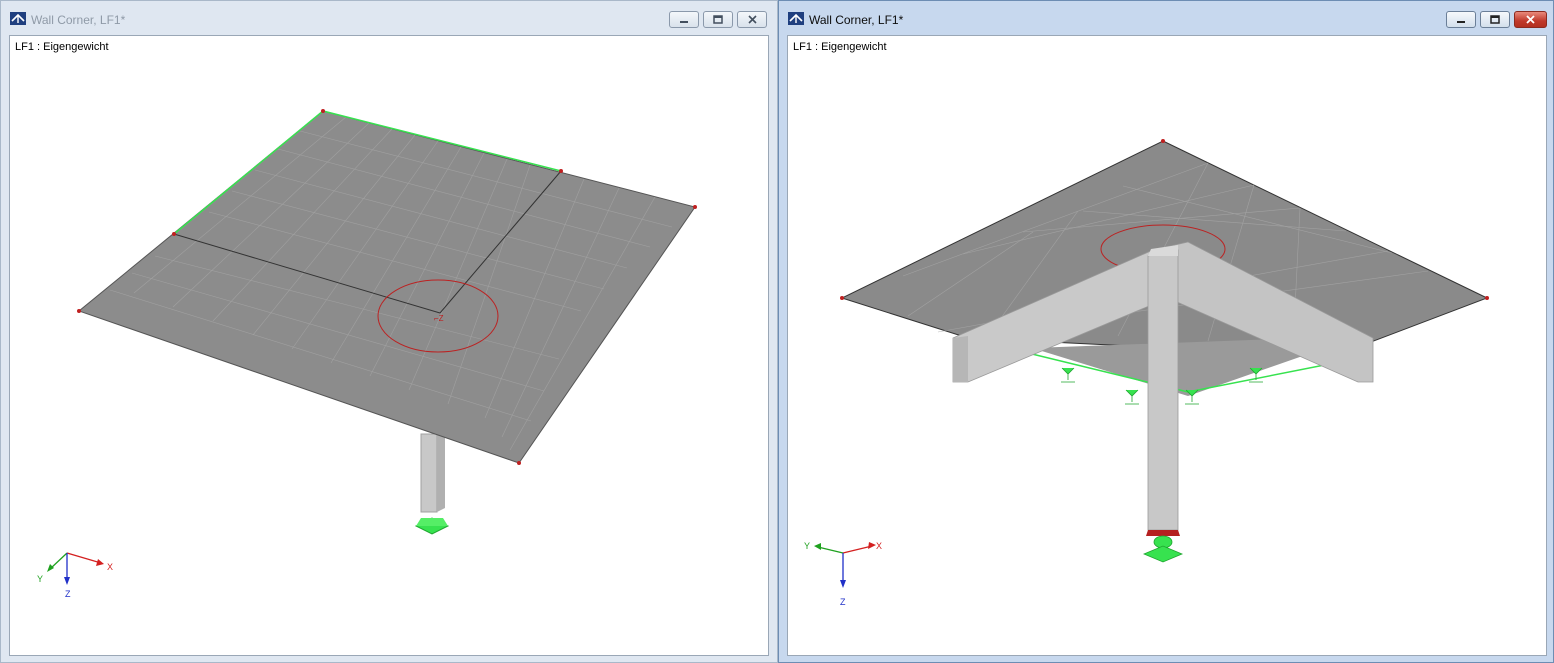 This screenshot has width=1554, height=663. What do you see at coordinates (439, 318) in the screenshot?
I see `svg-text: ⌐Z` at bounding box center [439, 318].